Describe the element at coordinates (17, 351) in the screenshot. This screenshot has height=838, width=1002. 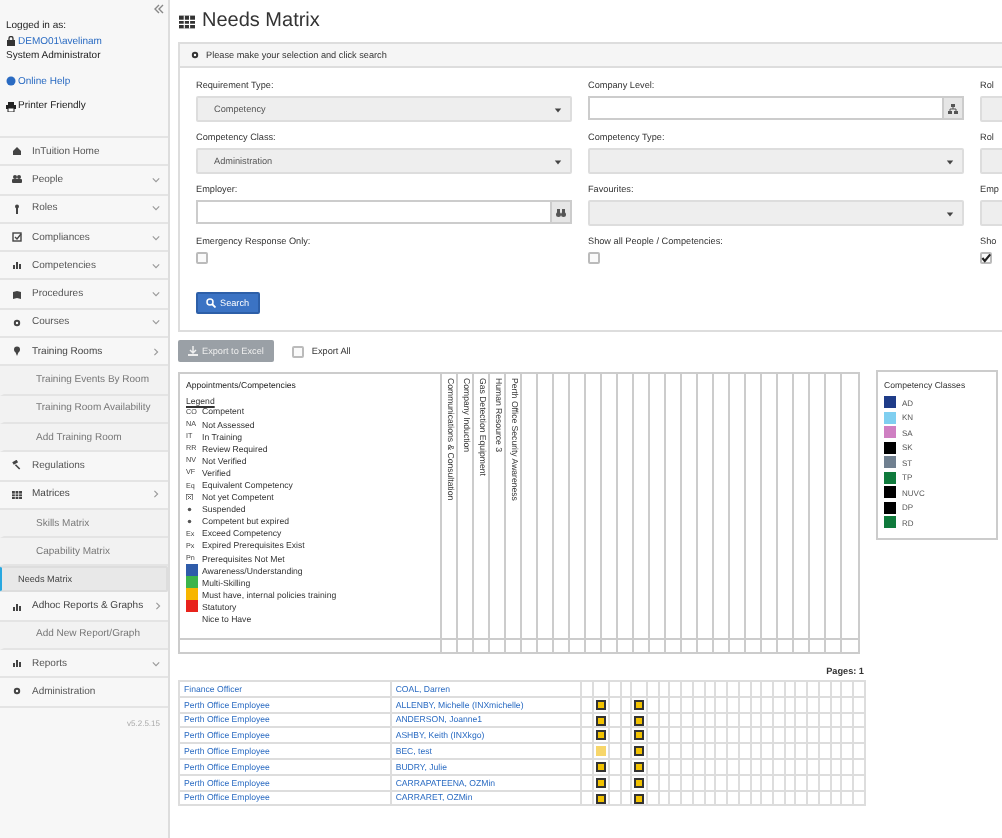
I see `pin-icon` at that location.